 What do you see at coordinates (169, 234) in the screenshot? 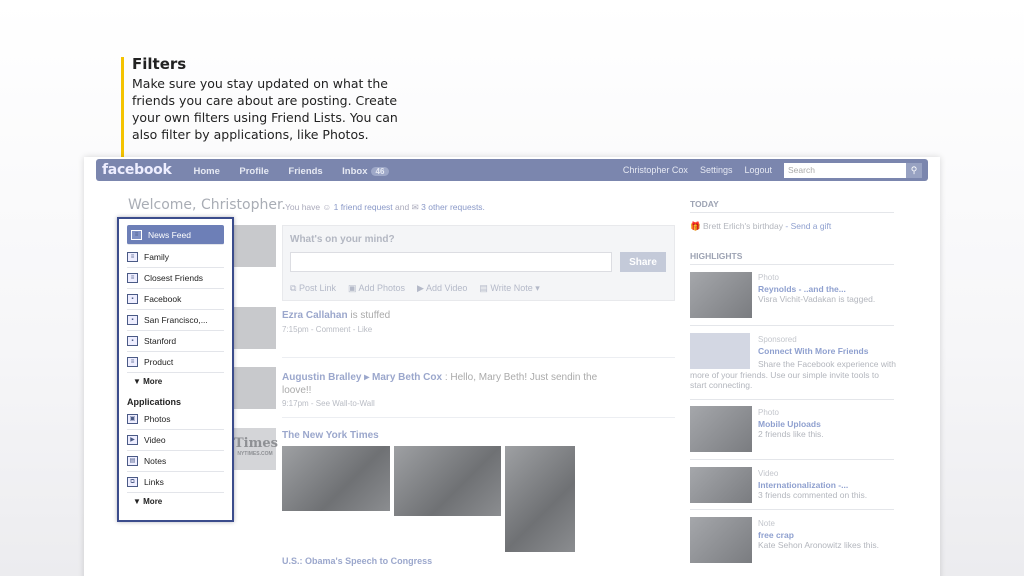
I see `filter-label: News Feed` at bounding box center [169, 234].